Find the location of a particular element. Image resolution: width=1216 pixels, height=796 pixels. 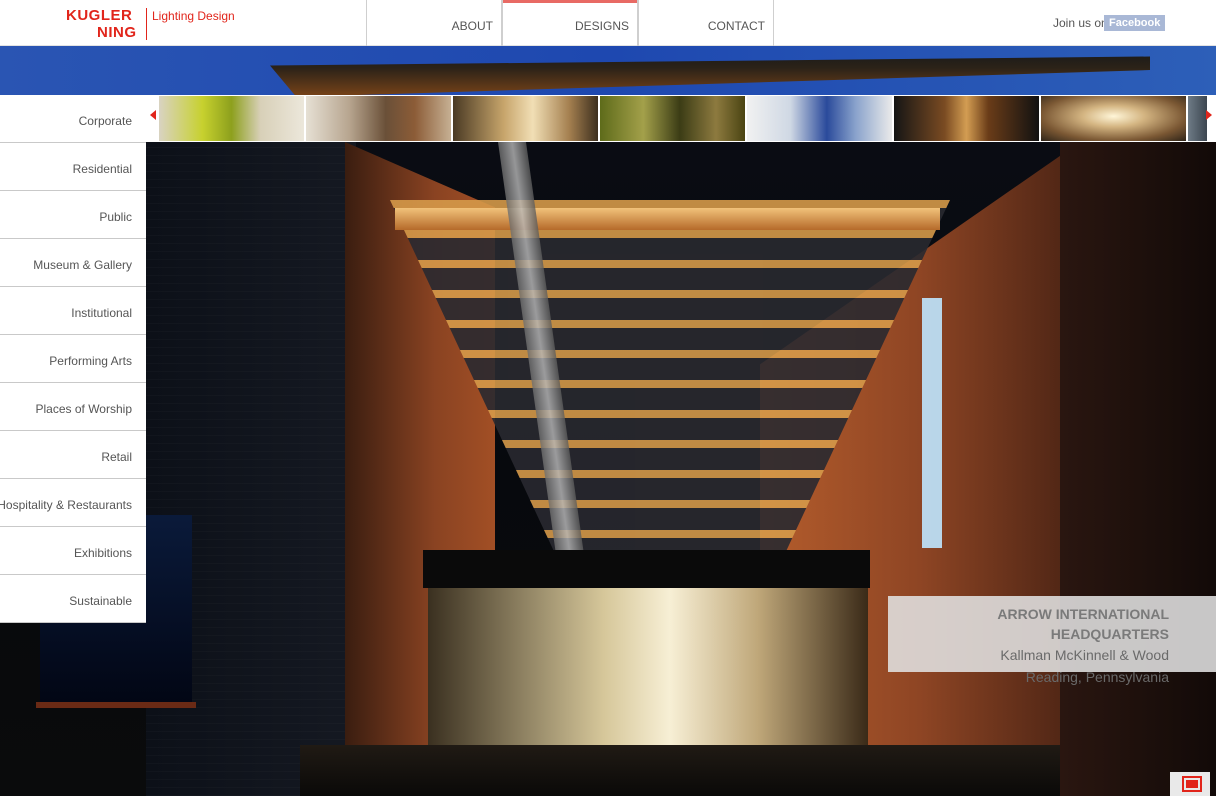

nav-designs: DESIGNS is located at coordinates (570, 23).